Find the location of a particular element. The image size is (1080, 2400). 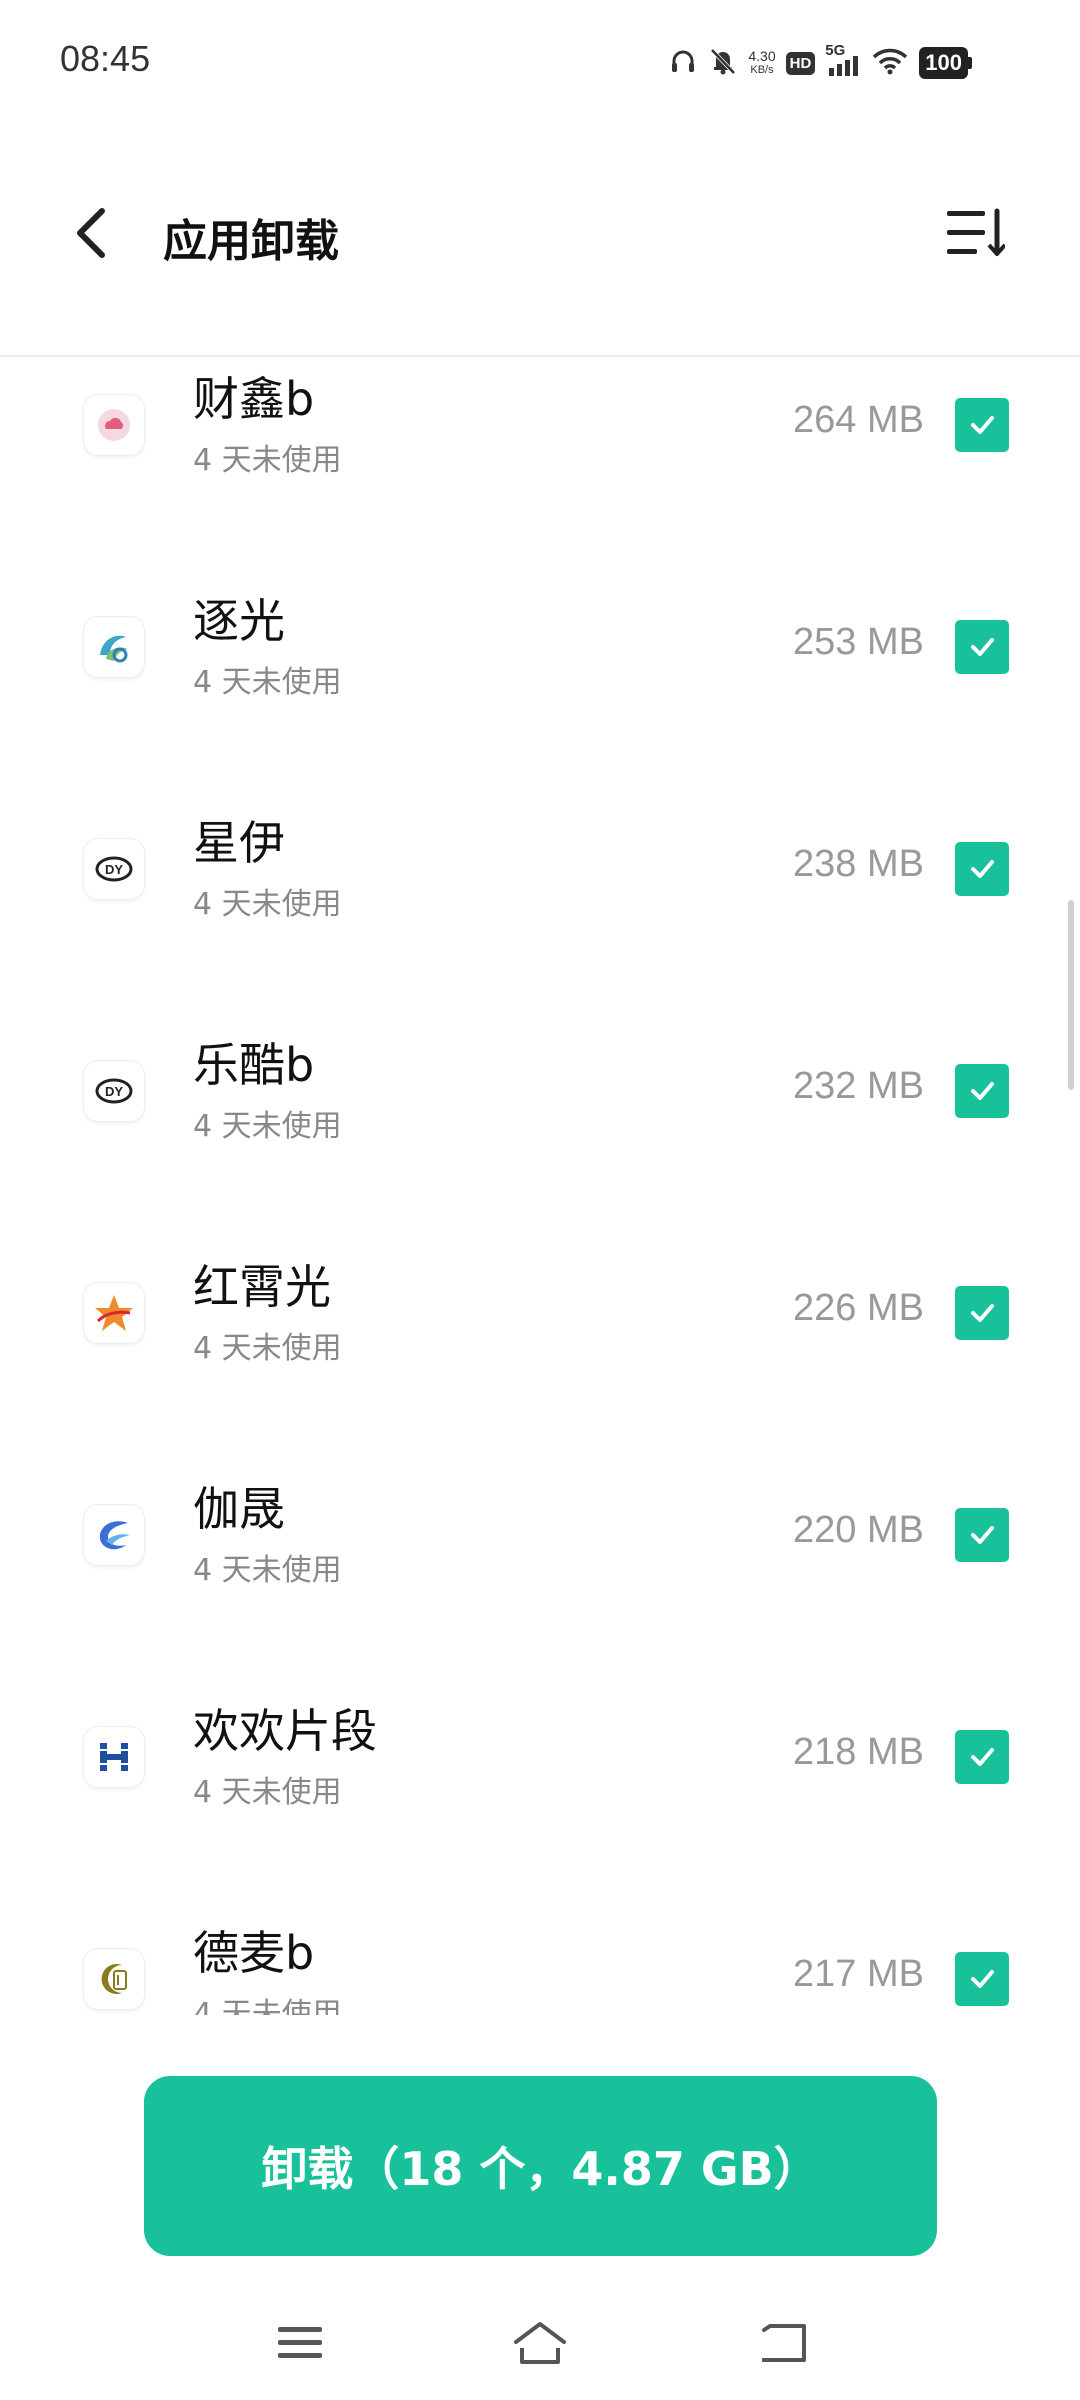

network-speed: 4.30 KB/s is located at coordinates (761, 63).